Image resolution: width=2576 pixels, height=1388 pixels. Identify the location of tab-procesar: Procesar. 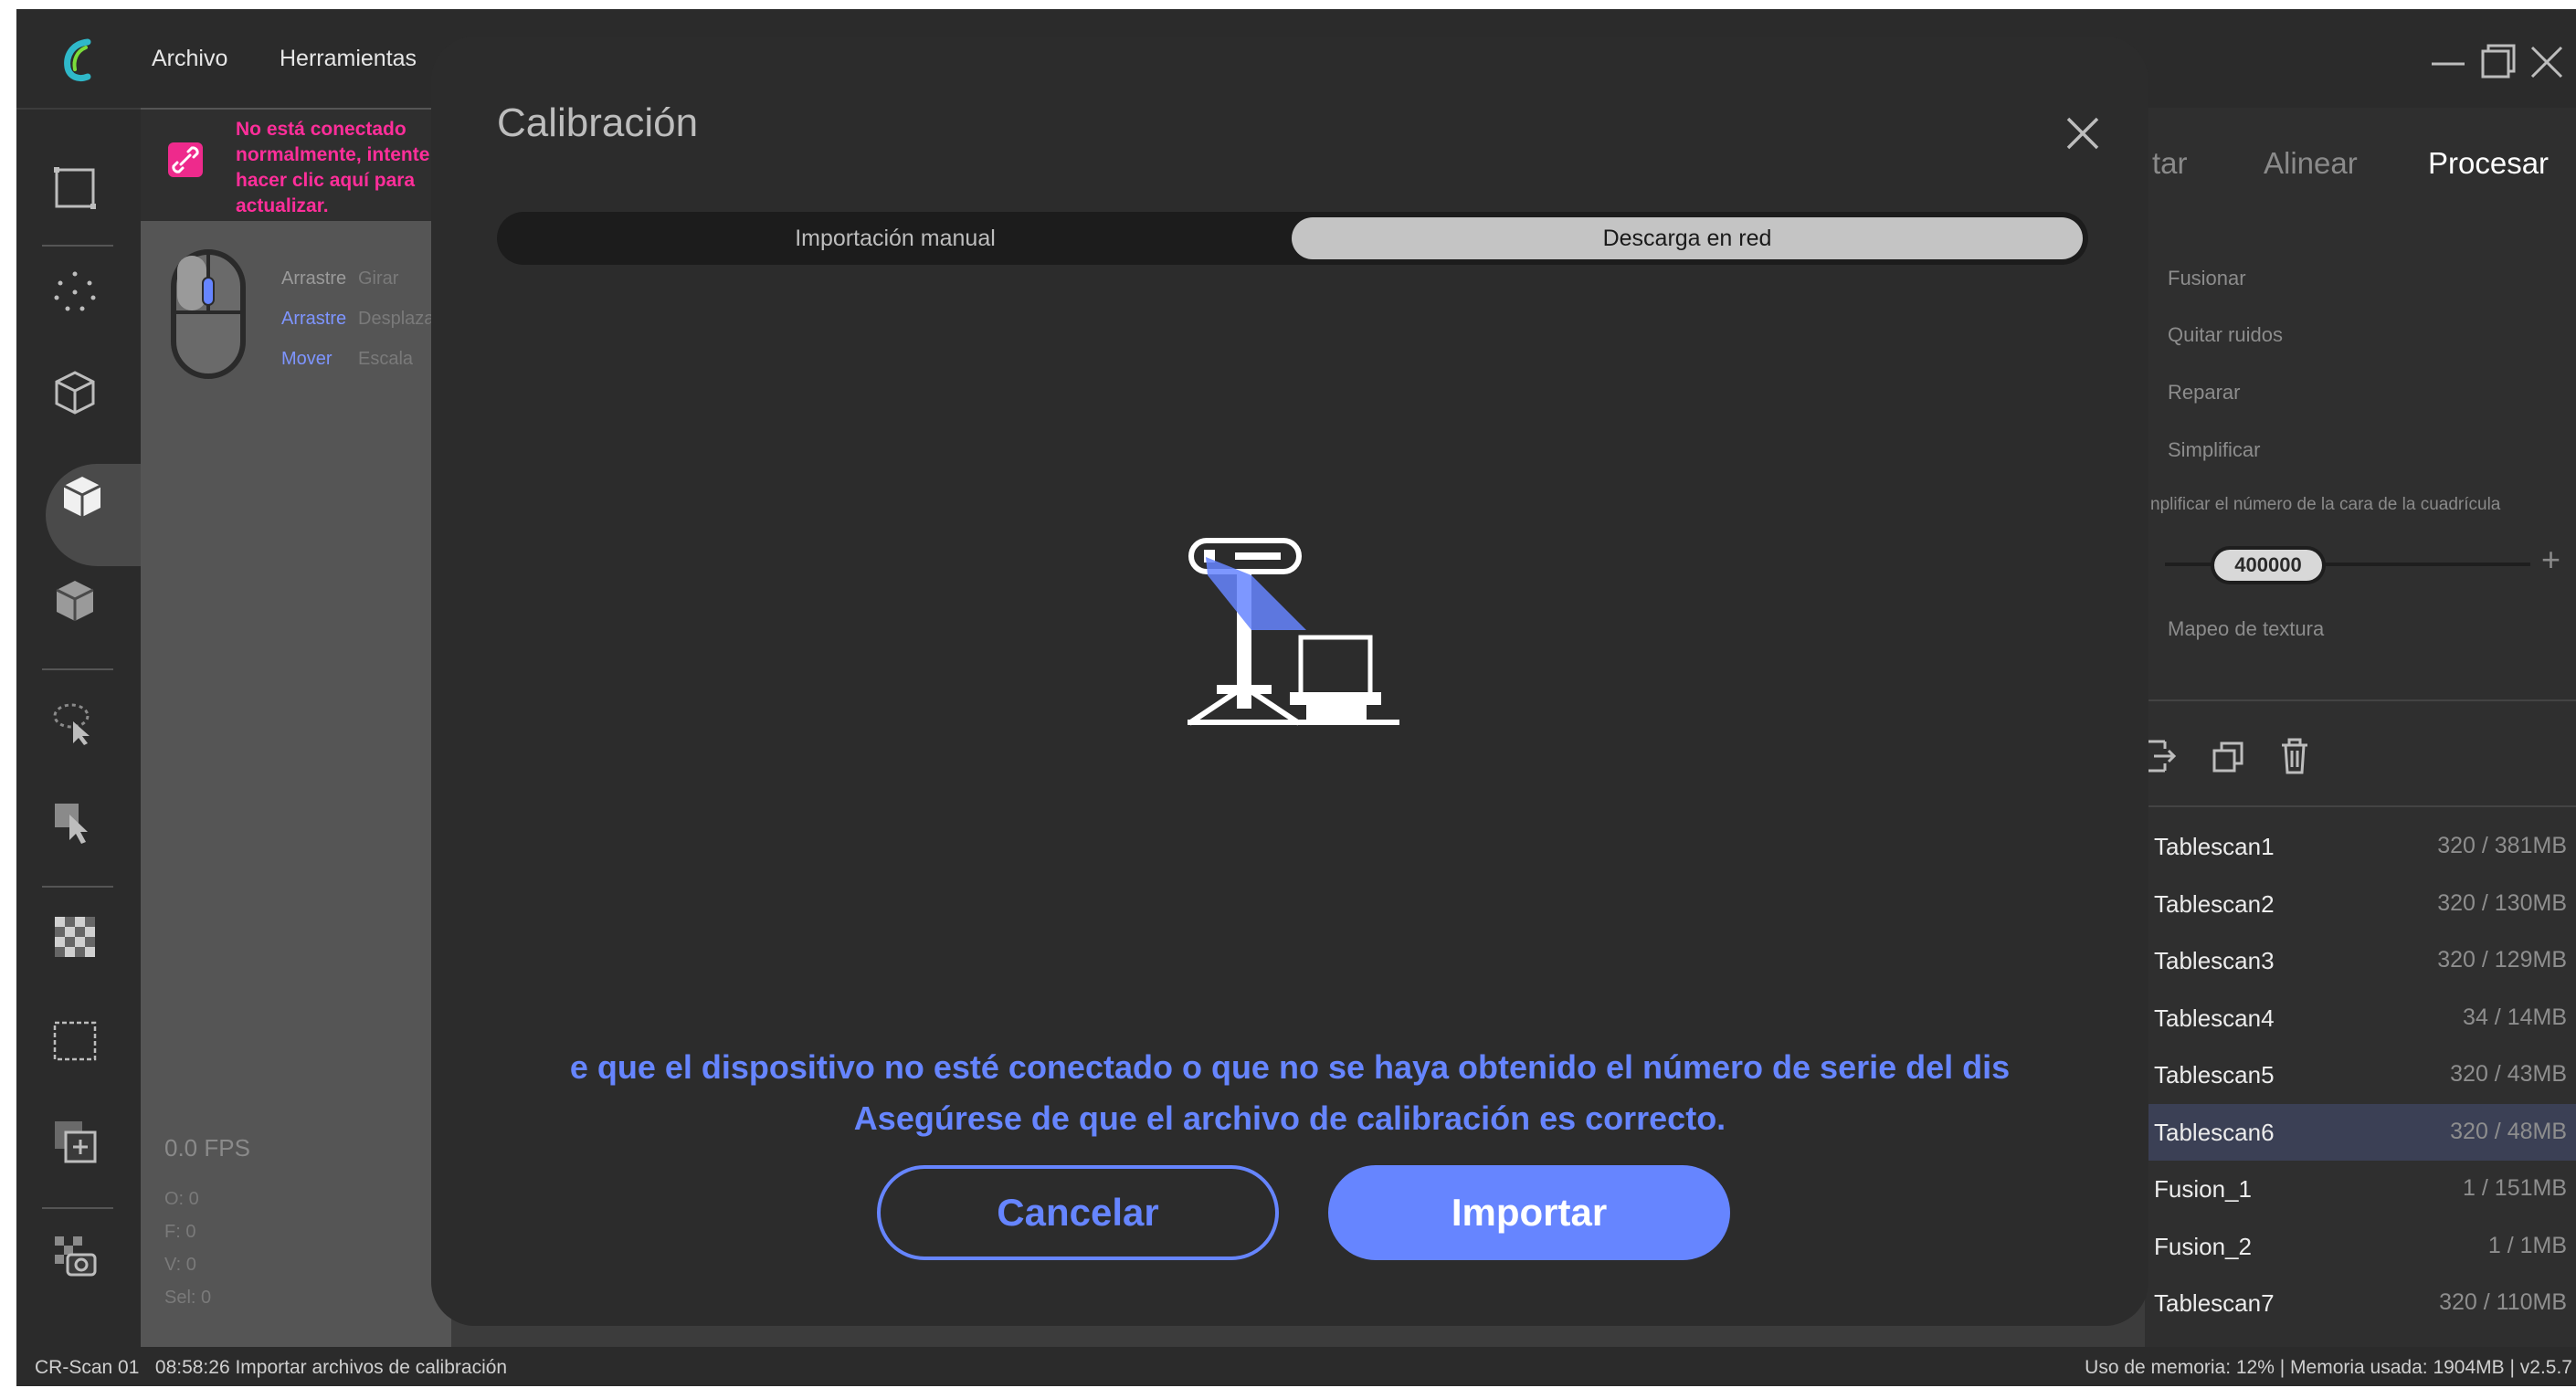
(2488, 163).